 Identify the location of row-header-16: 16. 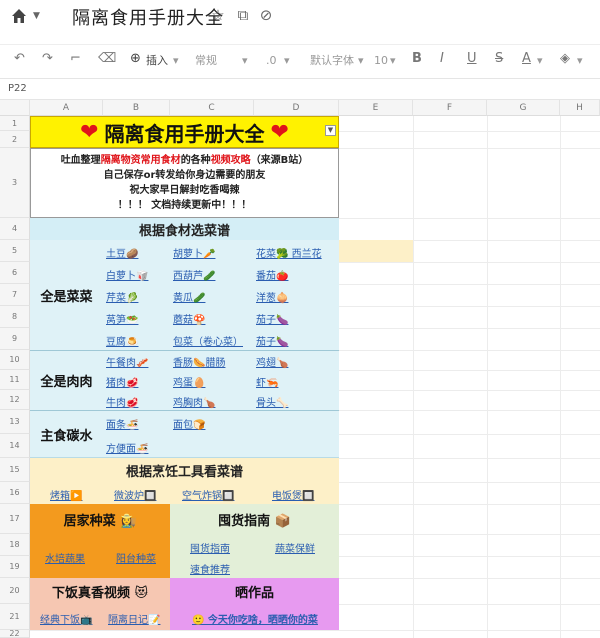
(15, 493).